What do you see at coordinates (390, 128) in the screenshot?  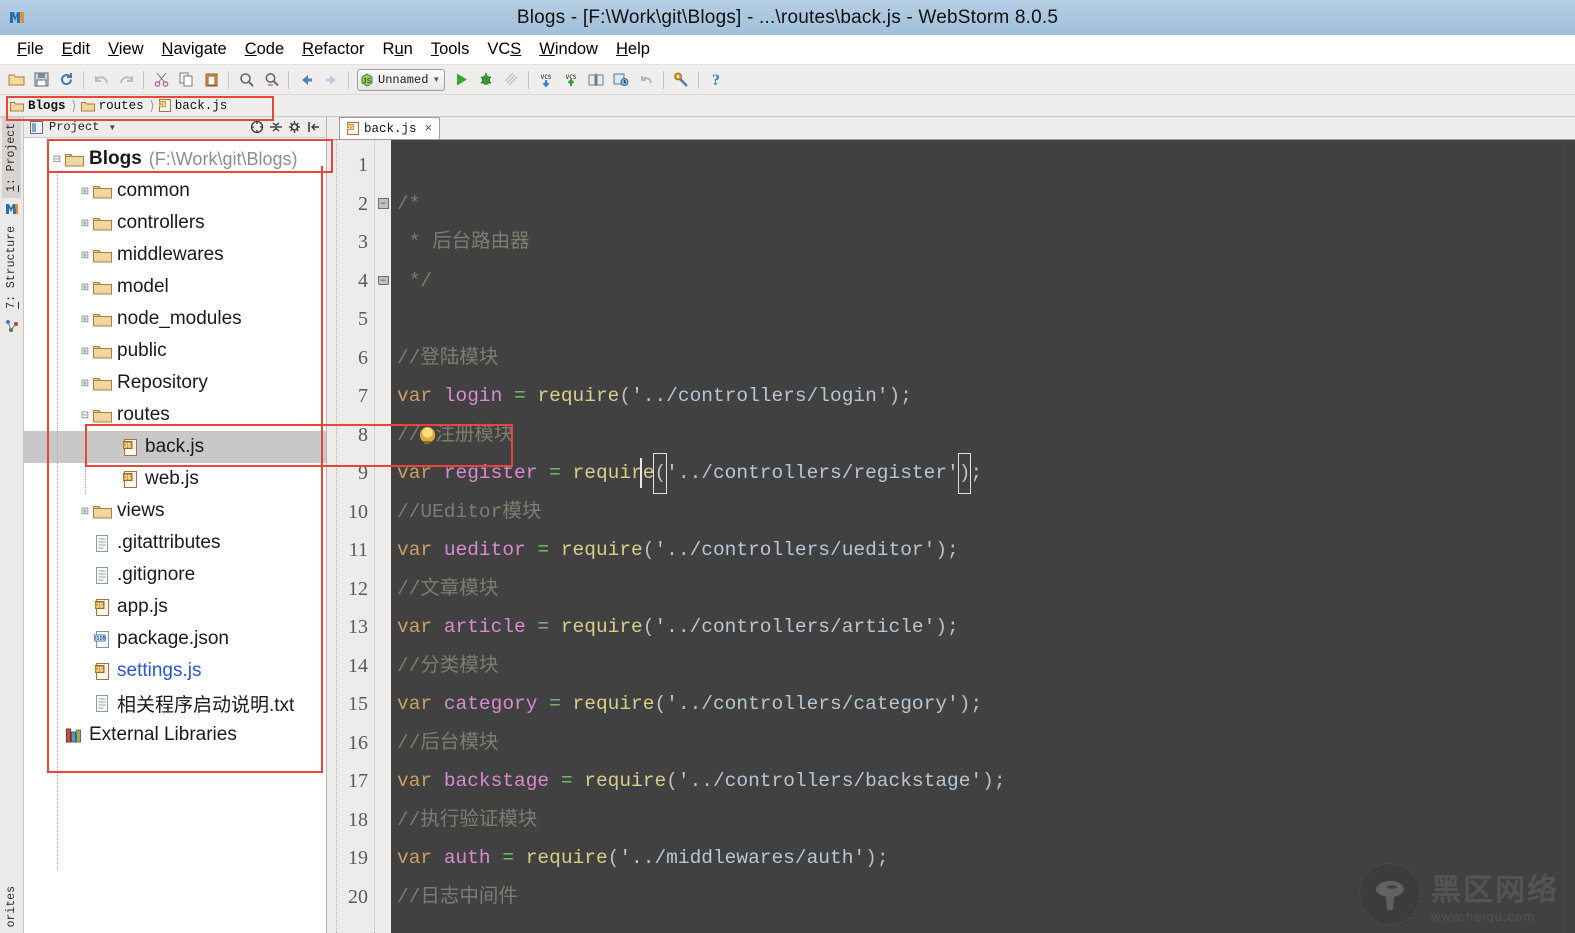 I see `editor-tab-backjs: JS back.js ×` at bounding box center [390, 128].